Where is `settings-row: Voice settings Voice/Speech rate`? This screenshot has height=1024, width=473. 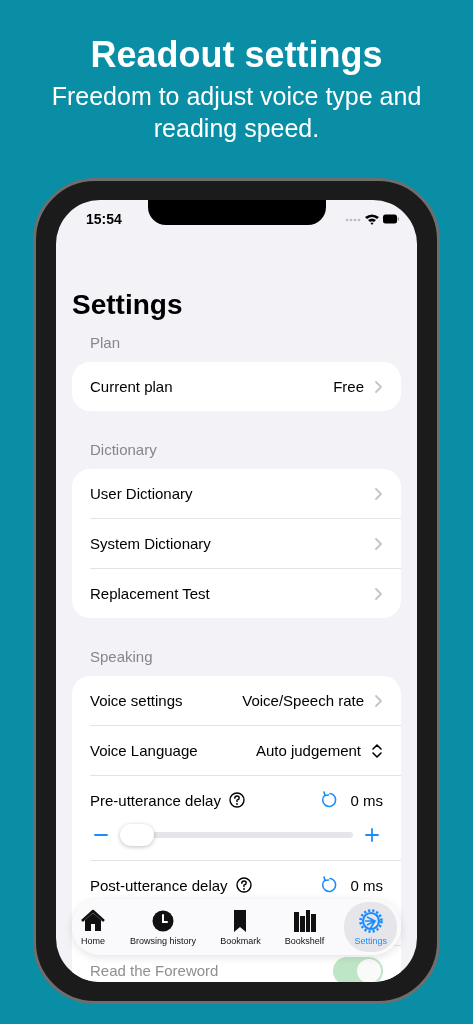 settings-row: Voice settings Voice/Speech rate is located at coordinates (245, 701).